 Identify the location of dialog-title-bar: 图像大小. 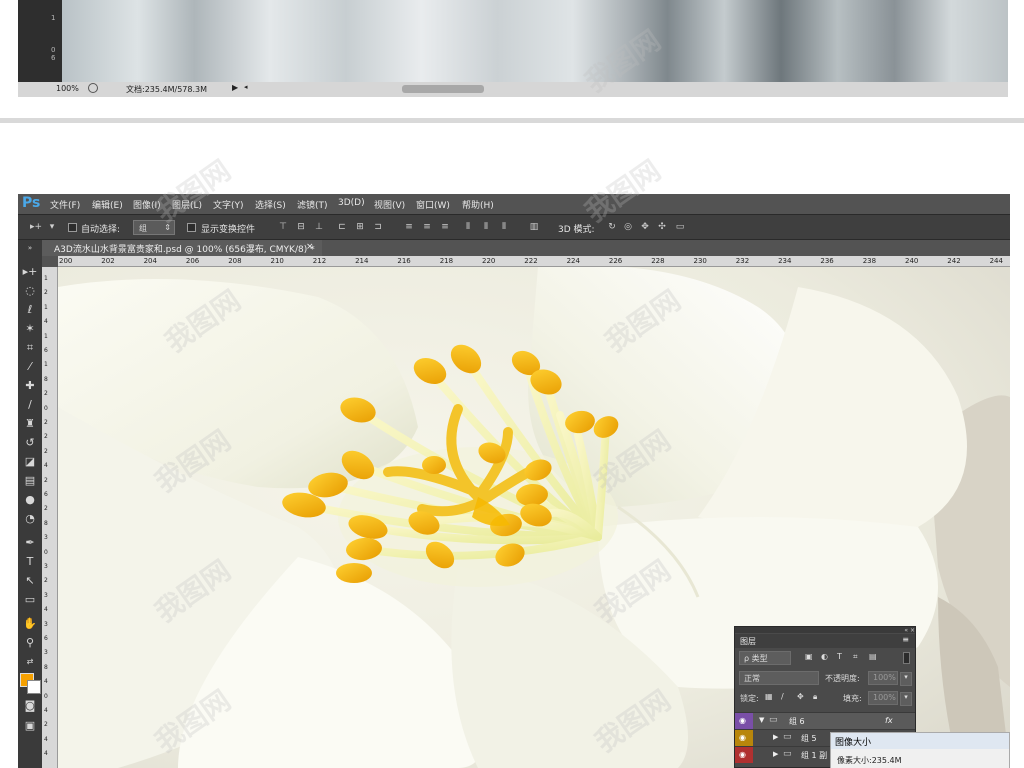
(920, 741).